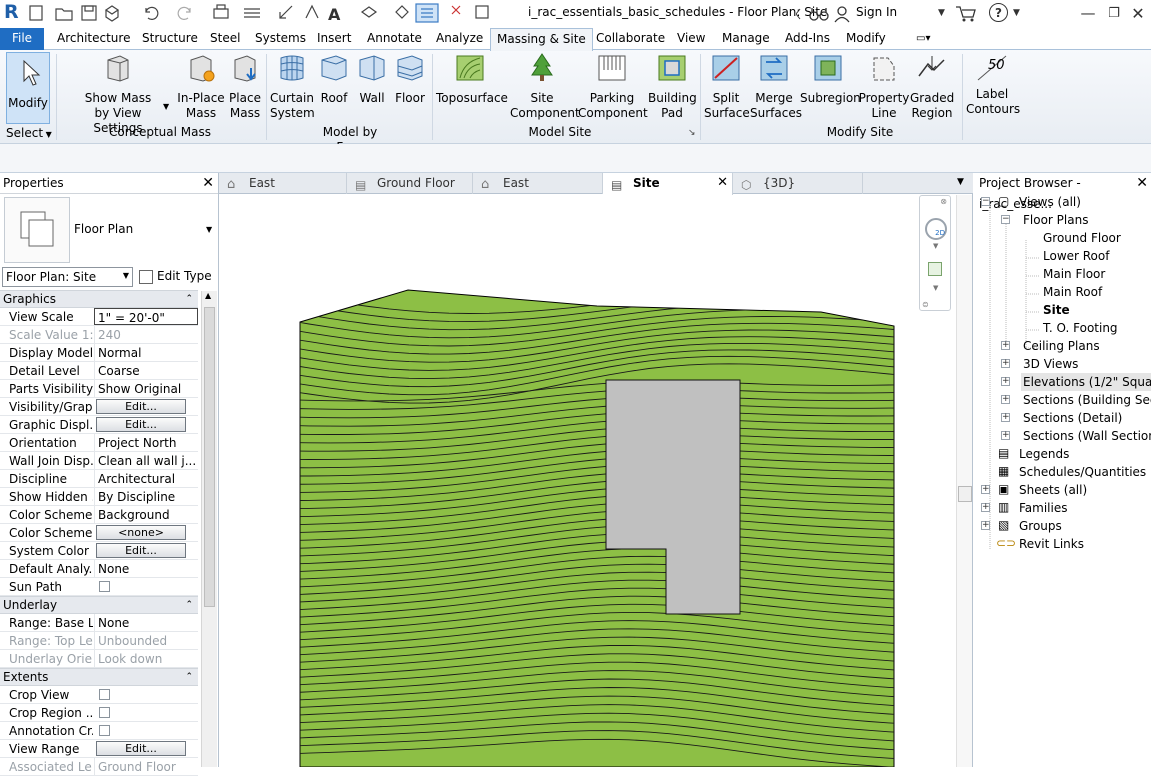 This screenshot has width=1151, height=776. I want to click on group-underlay: Underlay ⌃, so click(99, 605).